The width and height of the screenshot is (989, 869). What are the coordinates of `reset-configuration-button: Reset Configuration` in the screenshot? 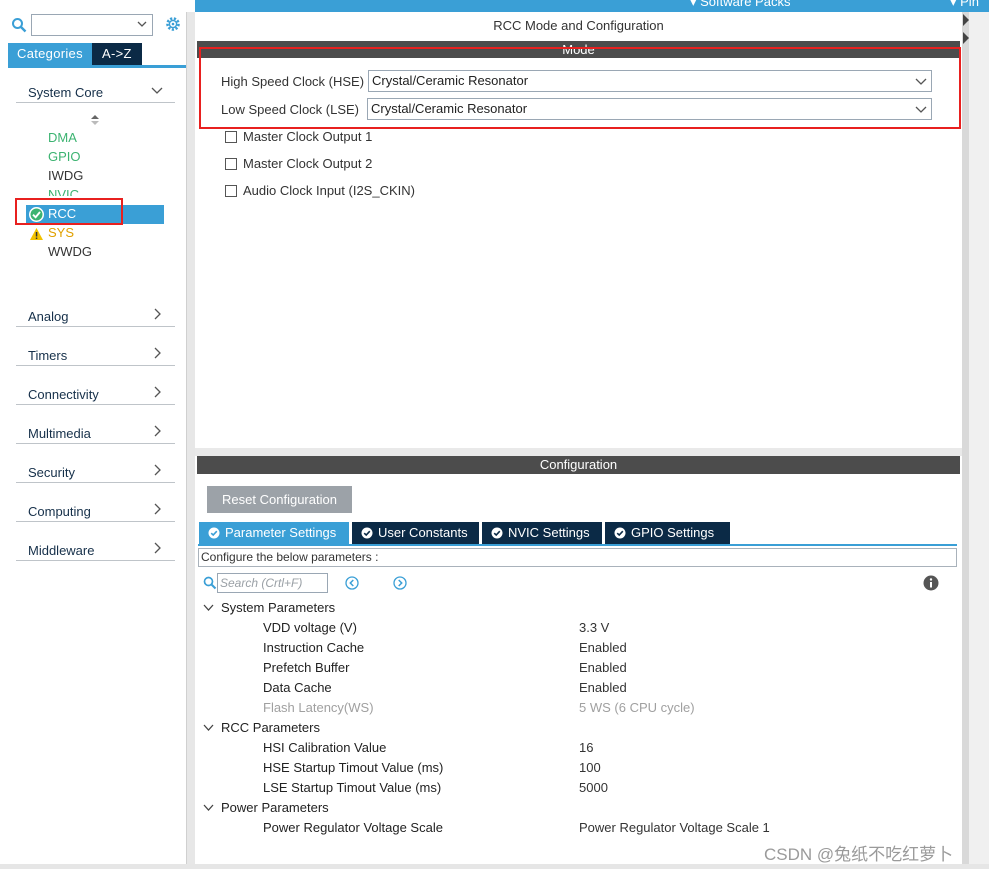 It's located at (279, 499).